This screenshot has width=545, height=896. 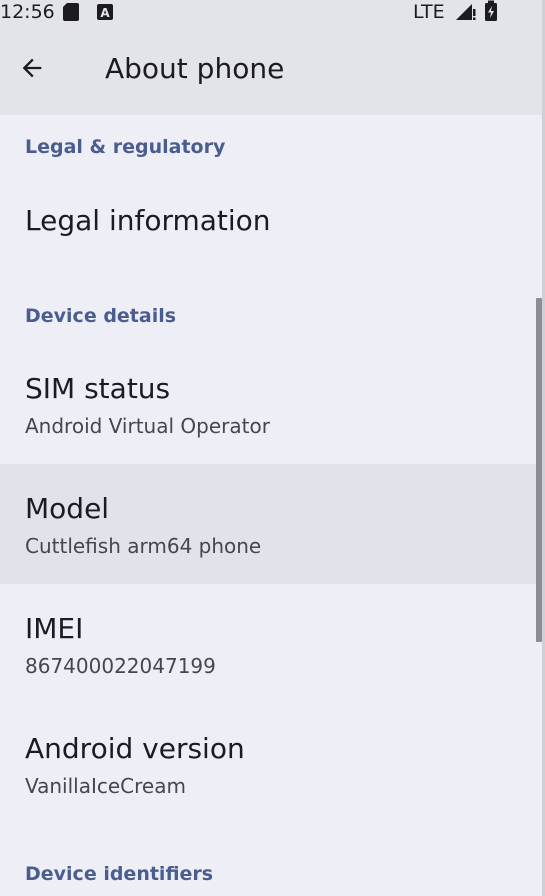 I want to click on sim-status-title: SIM status, so click(x=98, y=388).